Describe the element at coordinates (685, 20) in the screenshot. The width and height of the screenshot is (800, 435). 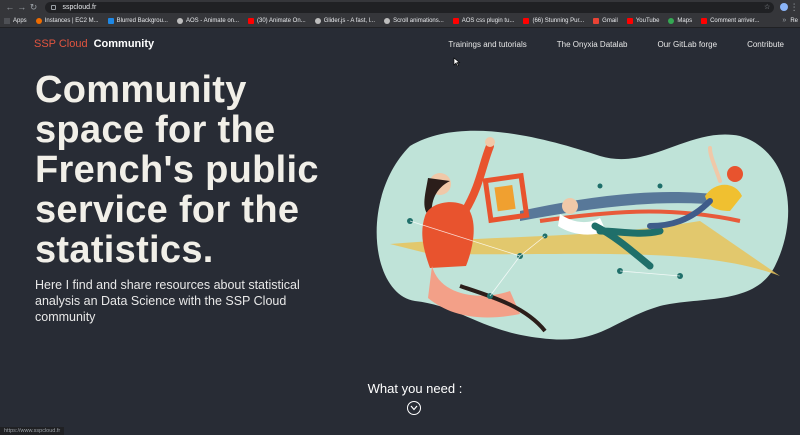
I see `bookmark-label: Maps` at that location.